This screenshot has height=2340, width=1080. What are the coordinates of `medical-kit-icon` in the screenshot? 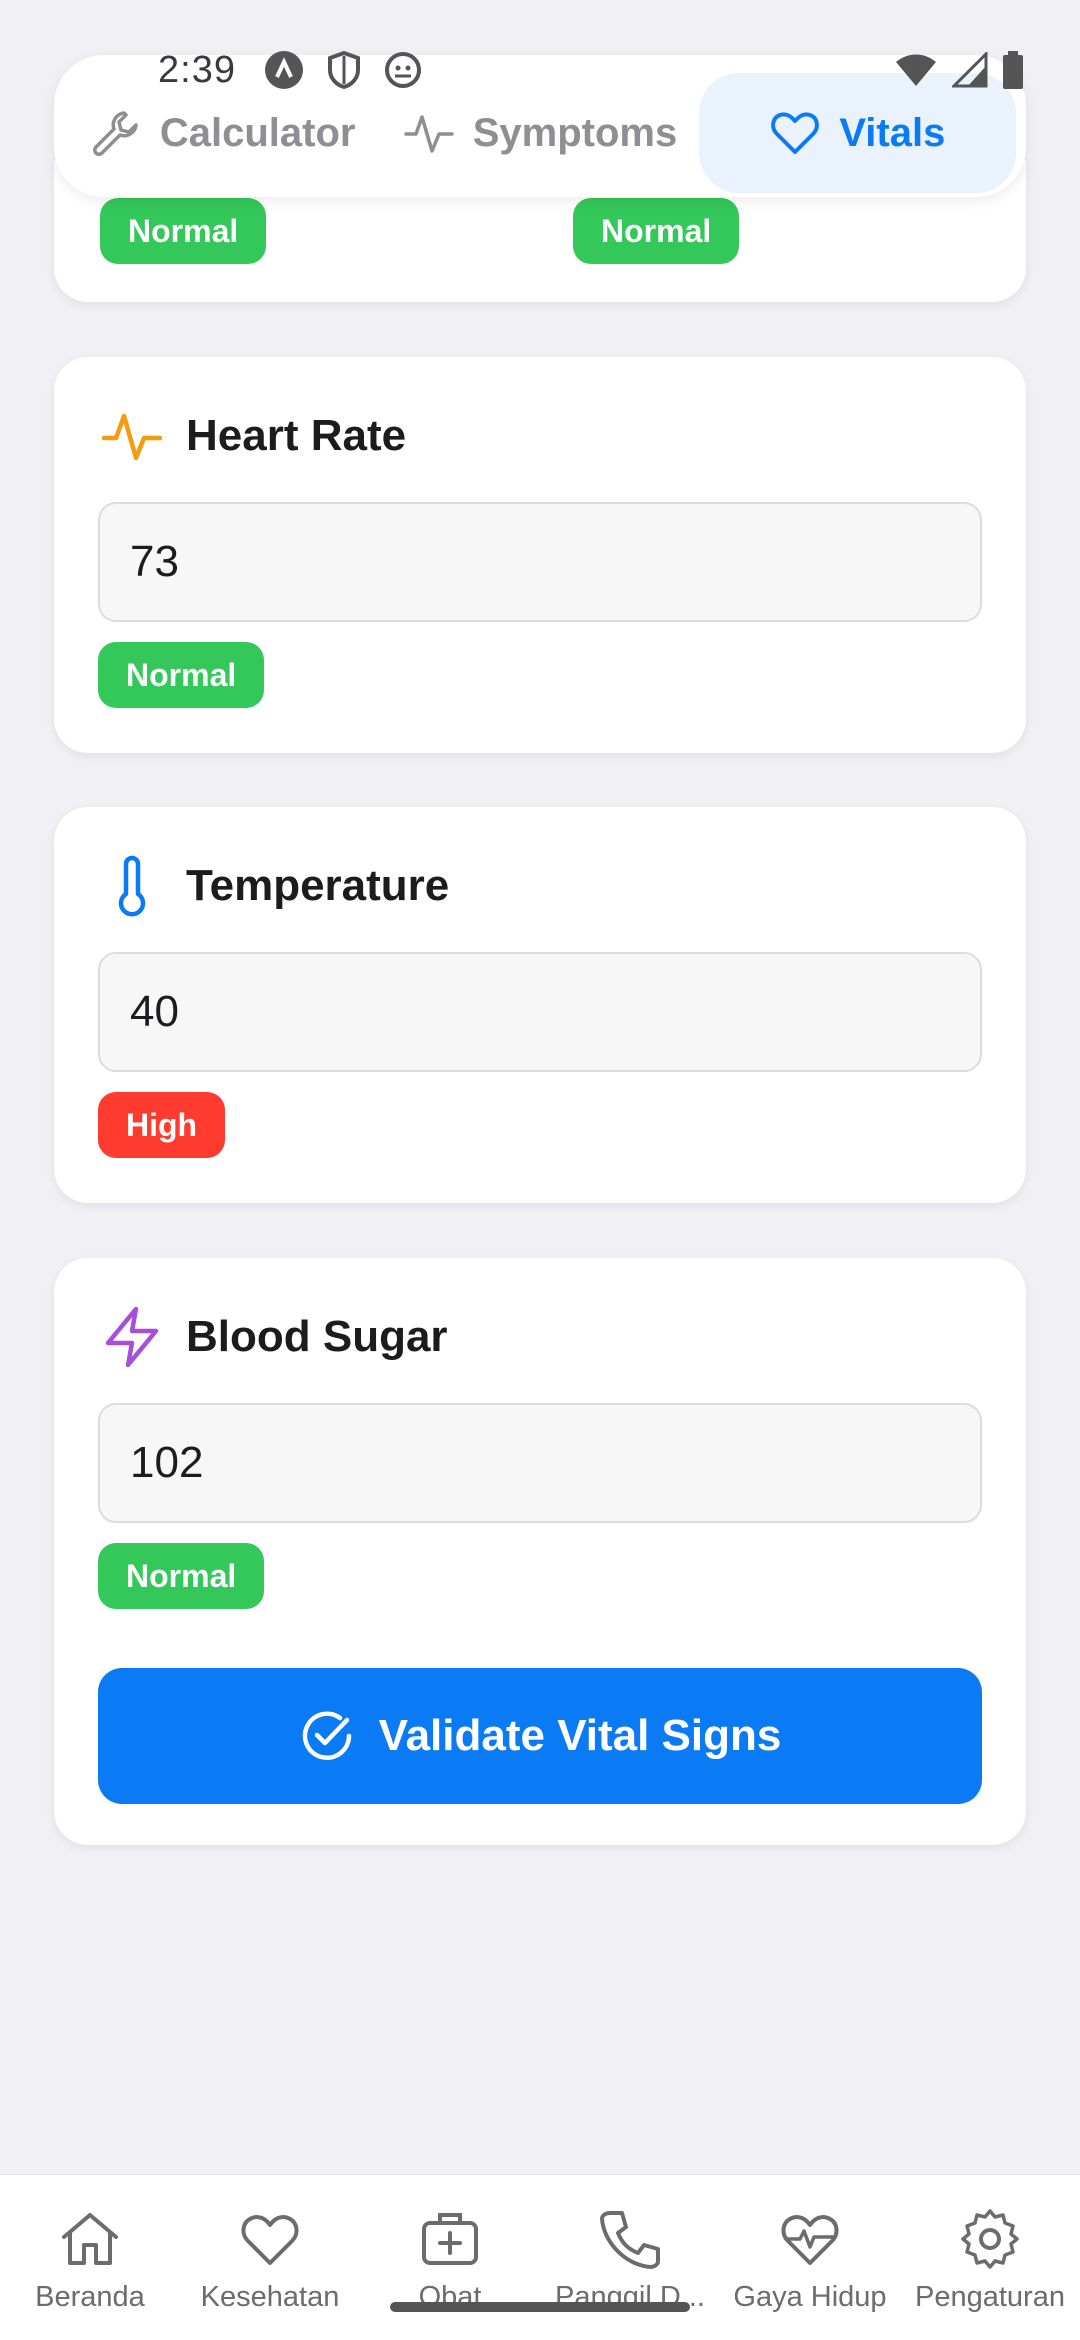 It's located at (450, 2239).